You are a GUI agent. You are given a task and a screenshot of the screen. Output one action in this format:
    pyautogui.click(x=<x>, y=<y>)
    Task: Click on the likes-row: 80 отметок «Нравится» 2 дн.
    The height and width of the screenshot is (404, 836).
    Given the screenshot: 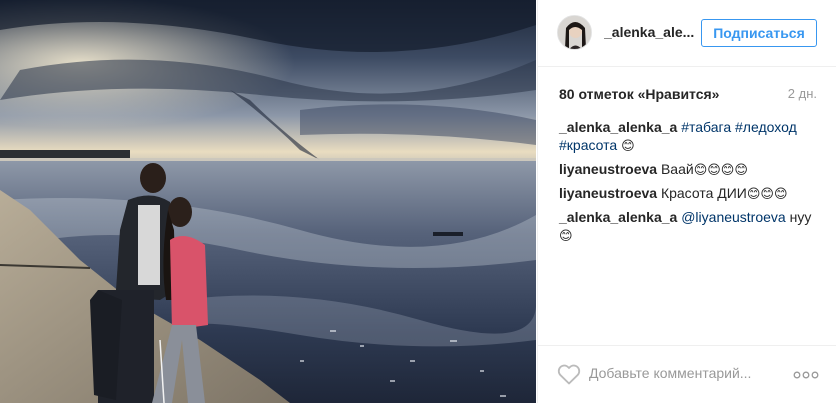 What is the action you would take?
    pyautogui.click(x=688, y=95)
    